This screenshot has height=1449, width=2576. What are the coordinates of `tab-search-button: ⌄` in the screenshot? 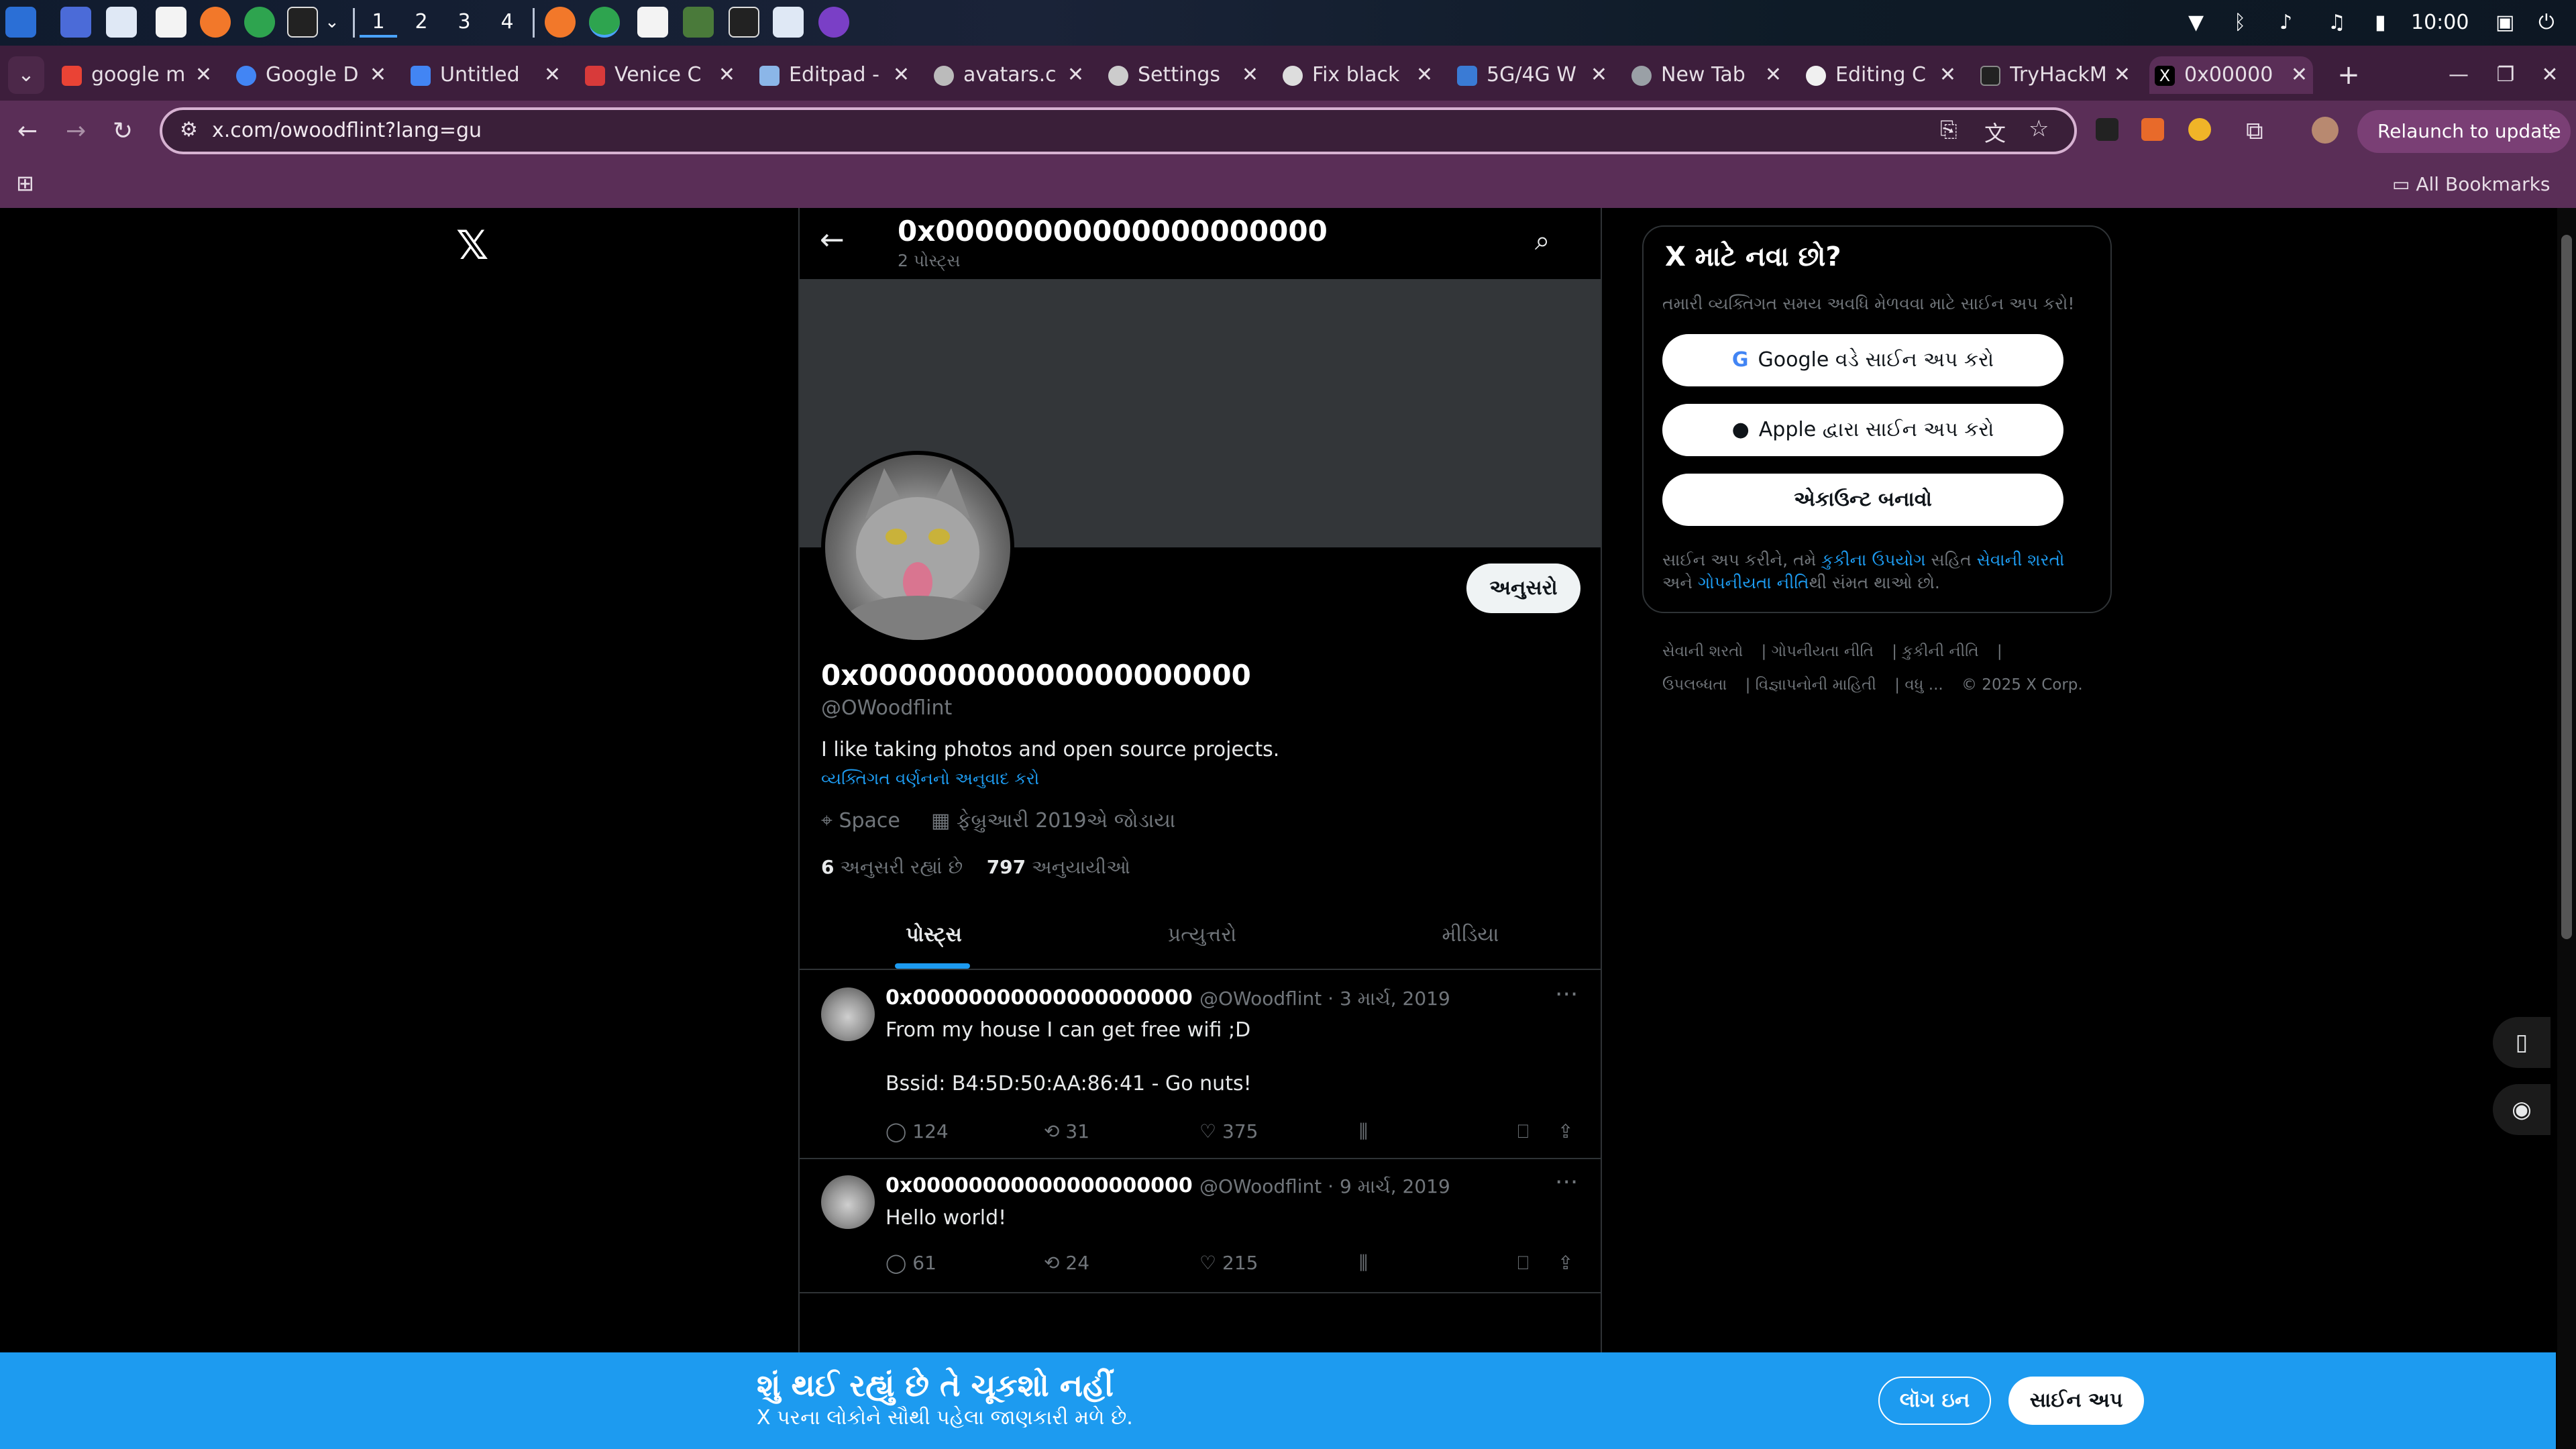 It's located at (26, 75).